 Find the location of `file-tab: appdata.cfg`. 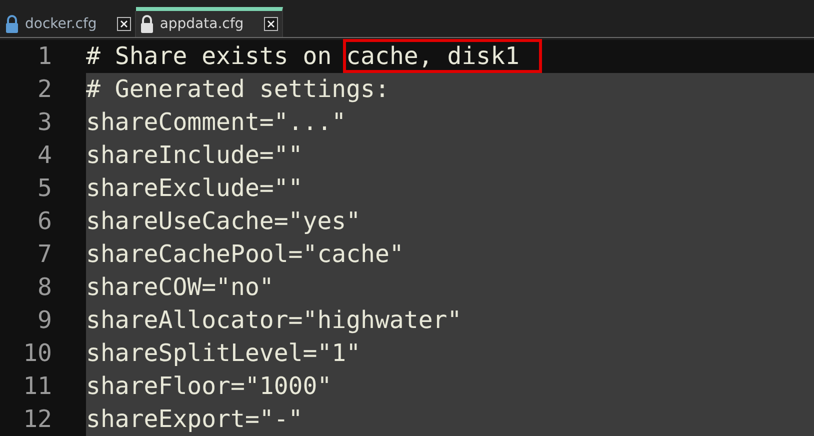

file-tab: appdata.cfg is located at coordinates (209, 22).